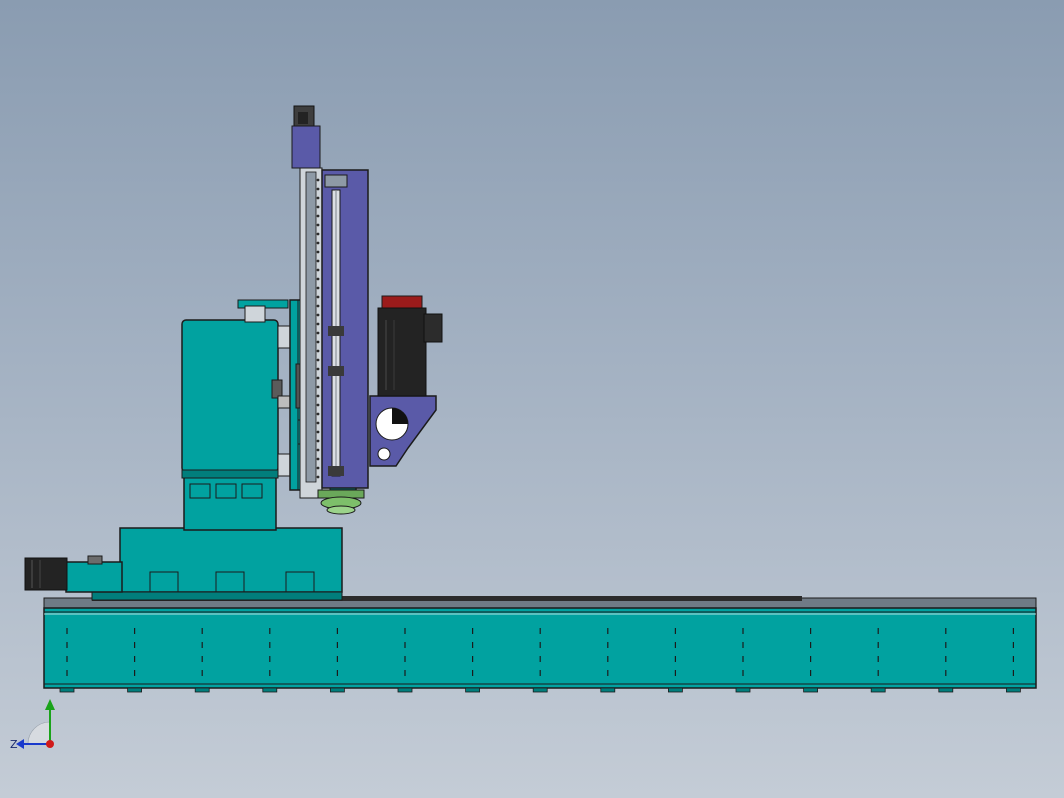 This screenshot has height=798, width=1064. Describe the element at coordinates (50, 744) in the screenshot. I see `x-axis-dot` at that location.